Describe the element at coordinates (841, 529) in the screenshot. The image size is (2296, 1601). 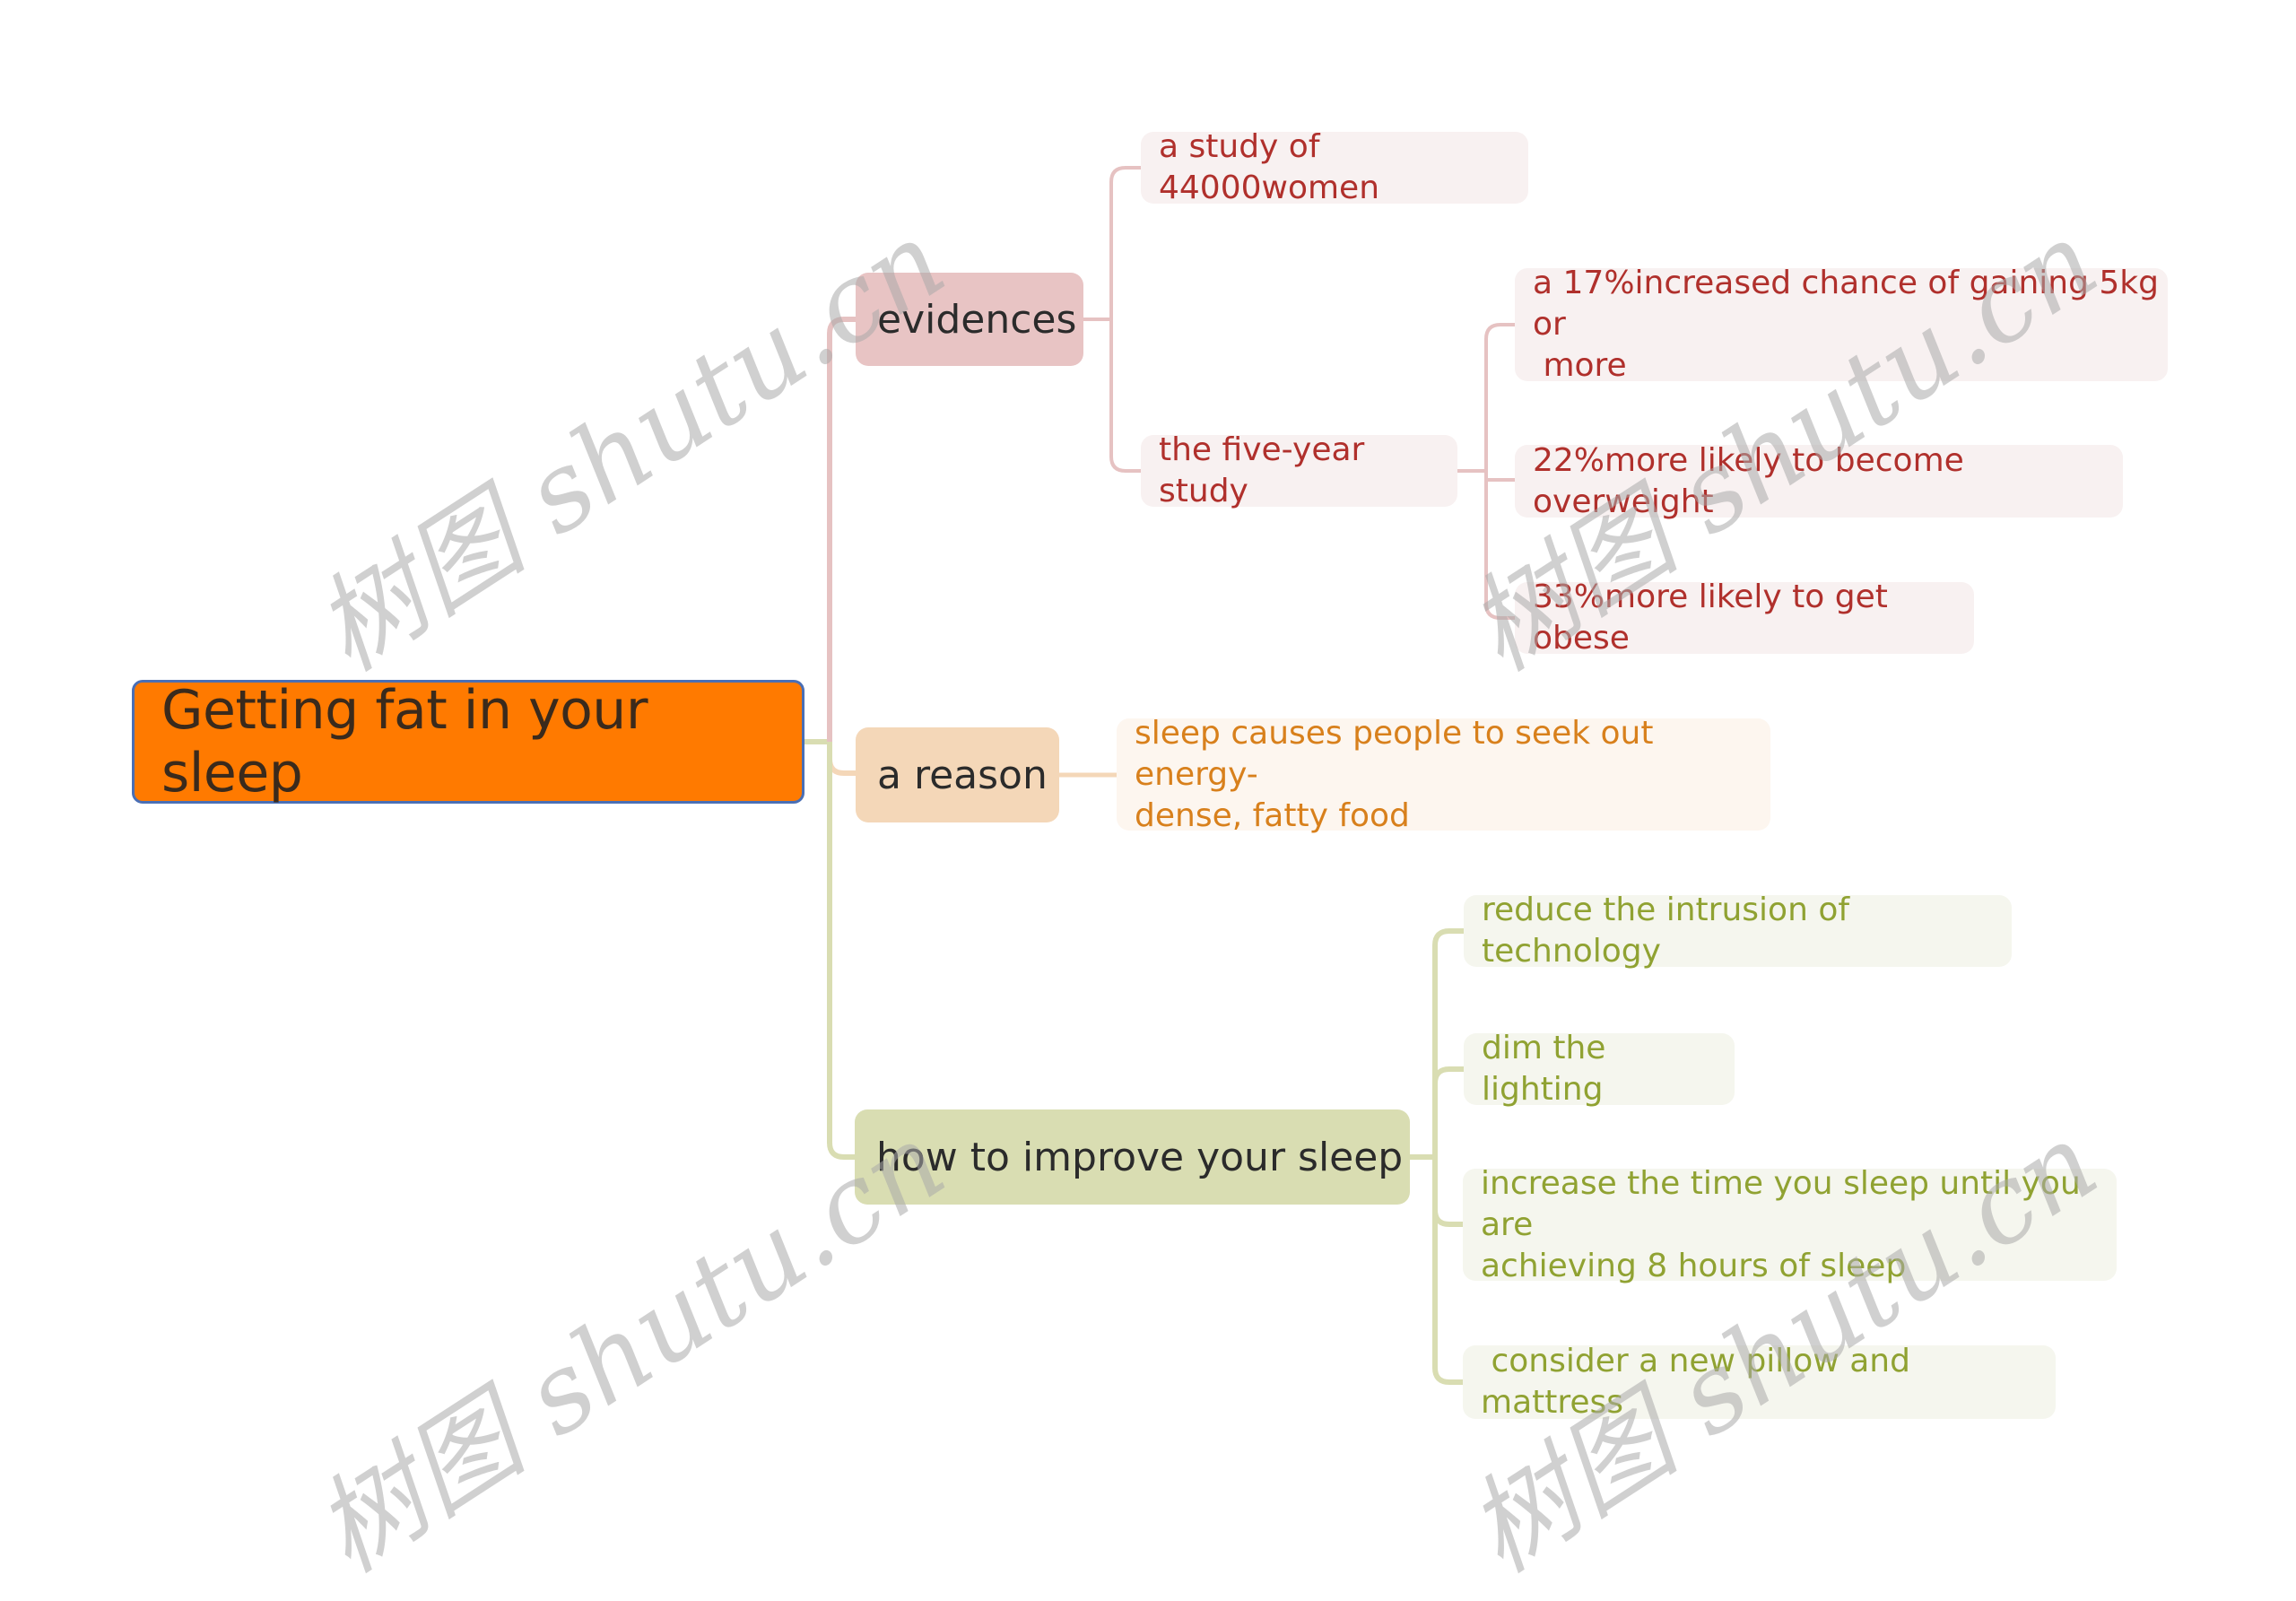
I see `connector-evidences` at that location.